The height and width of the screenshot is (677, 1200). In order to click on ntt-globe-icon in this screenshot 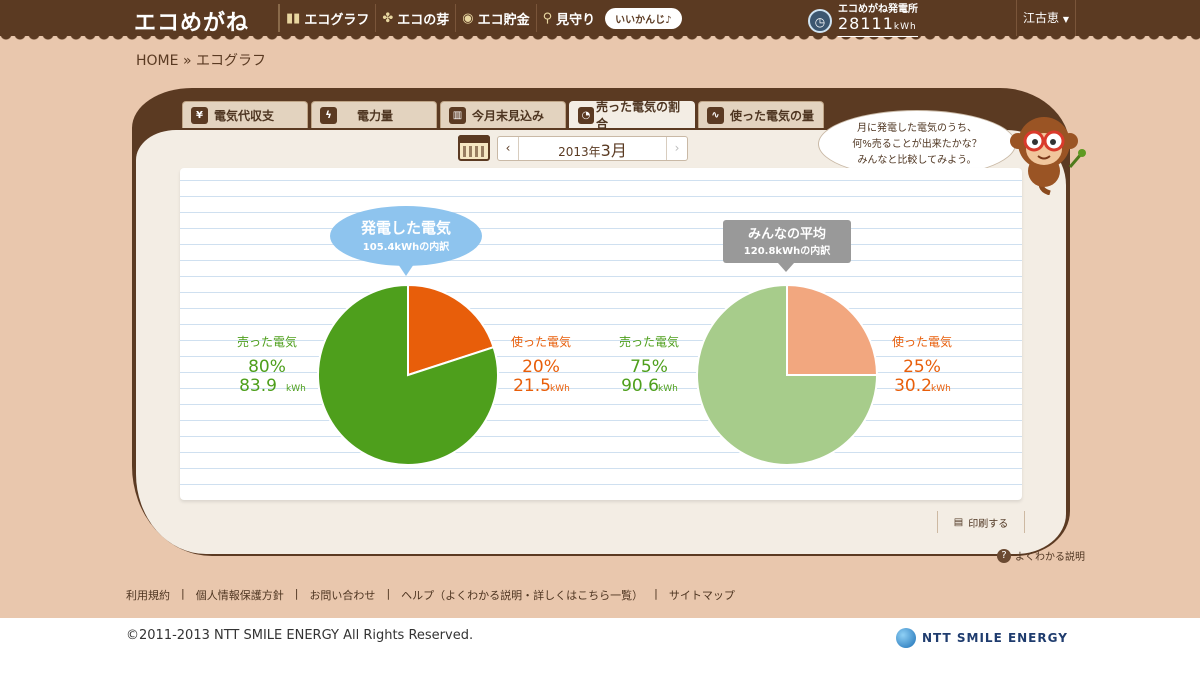, I will do `click(906, 638)`.